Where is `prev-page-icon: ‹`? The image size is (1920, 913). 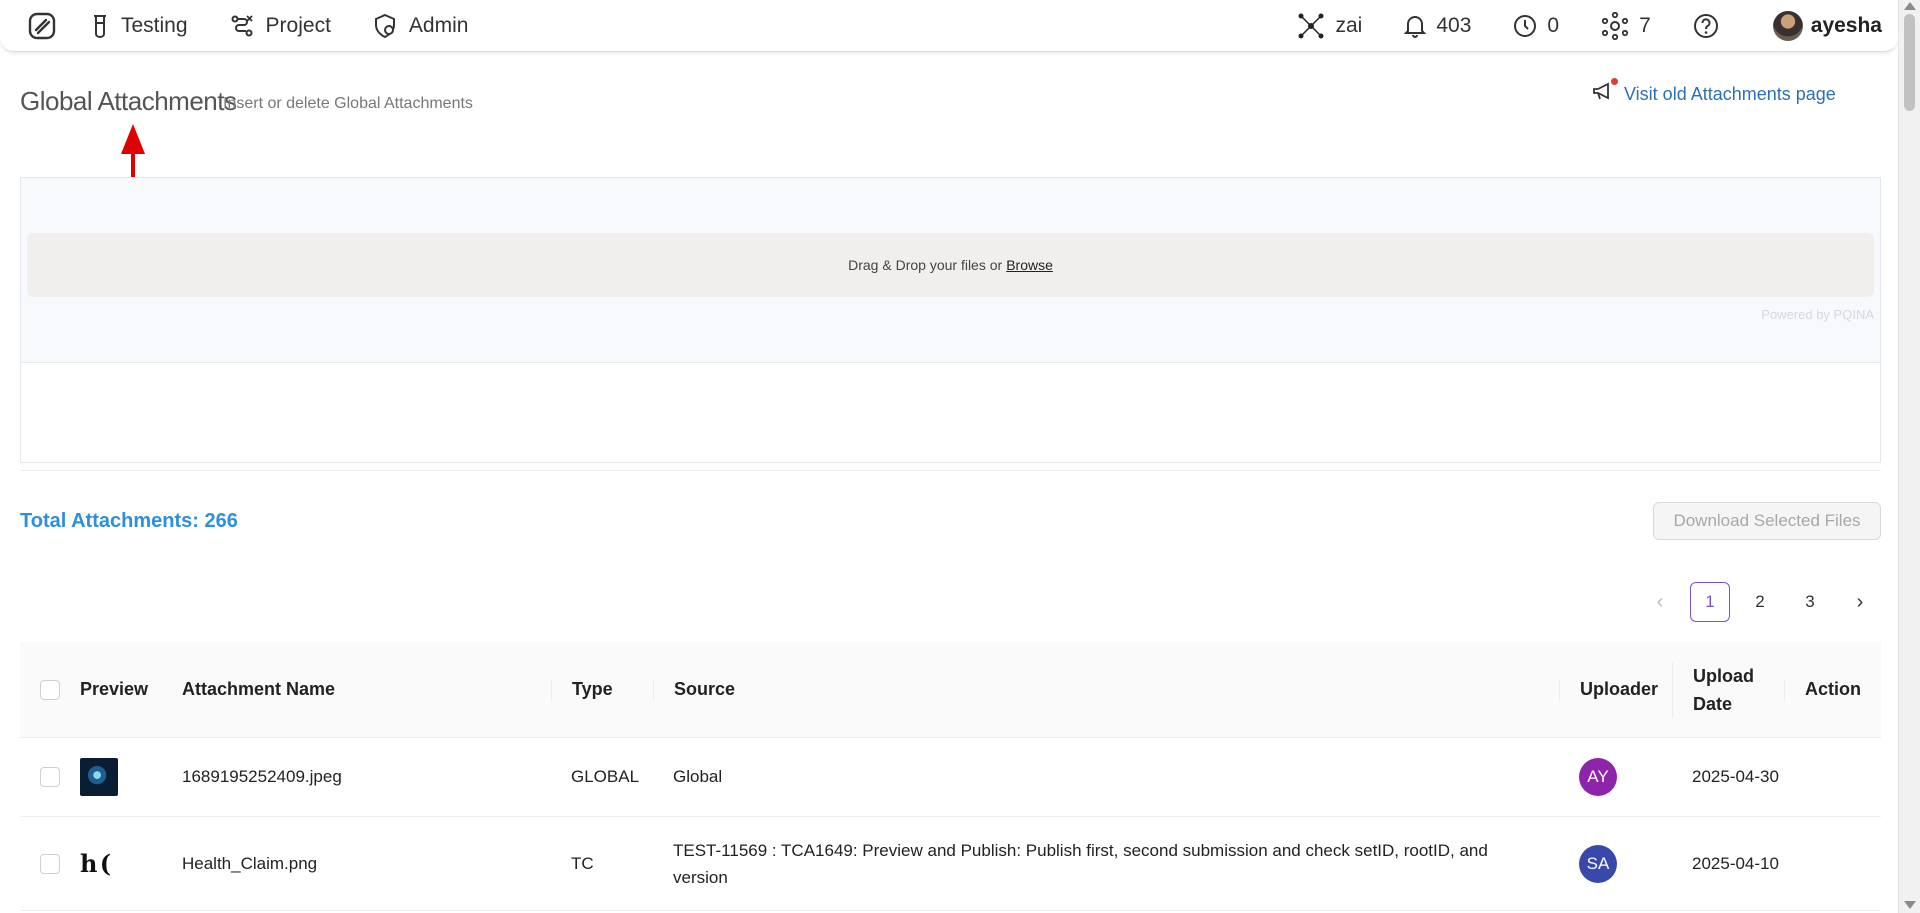
prev-page-icon: ‹ is located at coordinates (1660, 602).